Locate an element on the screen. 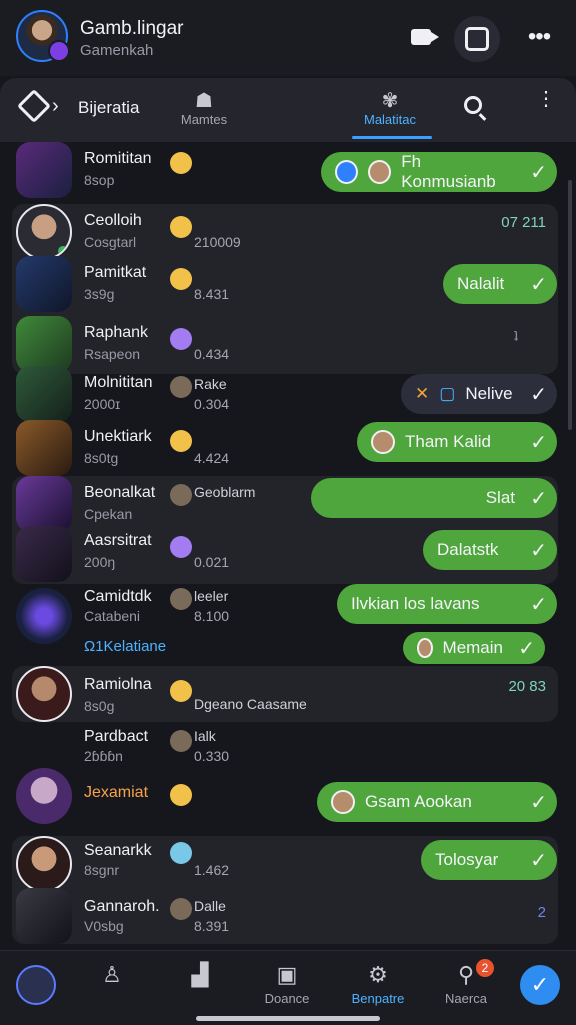  kebab-menu-icon: ⋮ is located at coordinates (546, 99).